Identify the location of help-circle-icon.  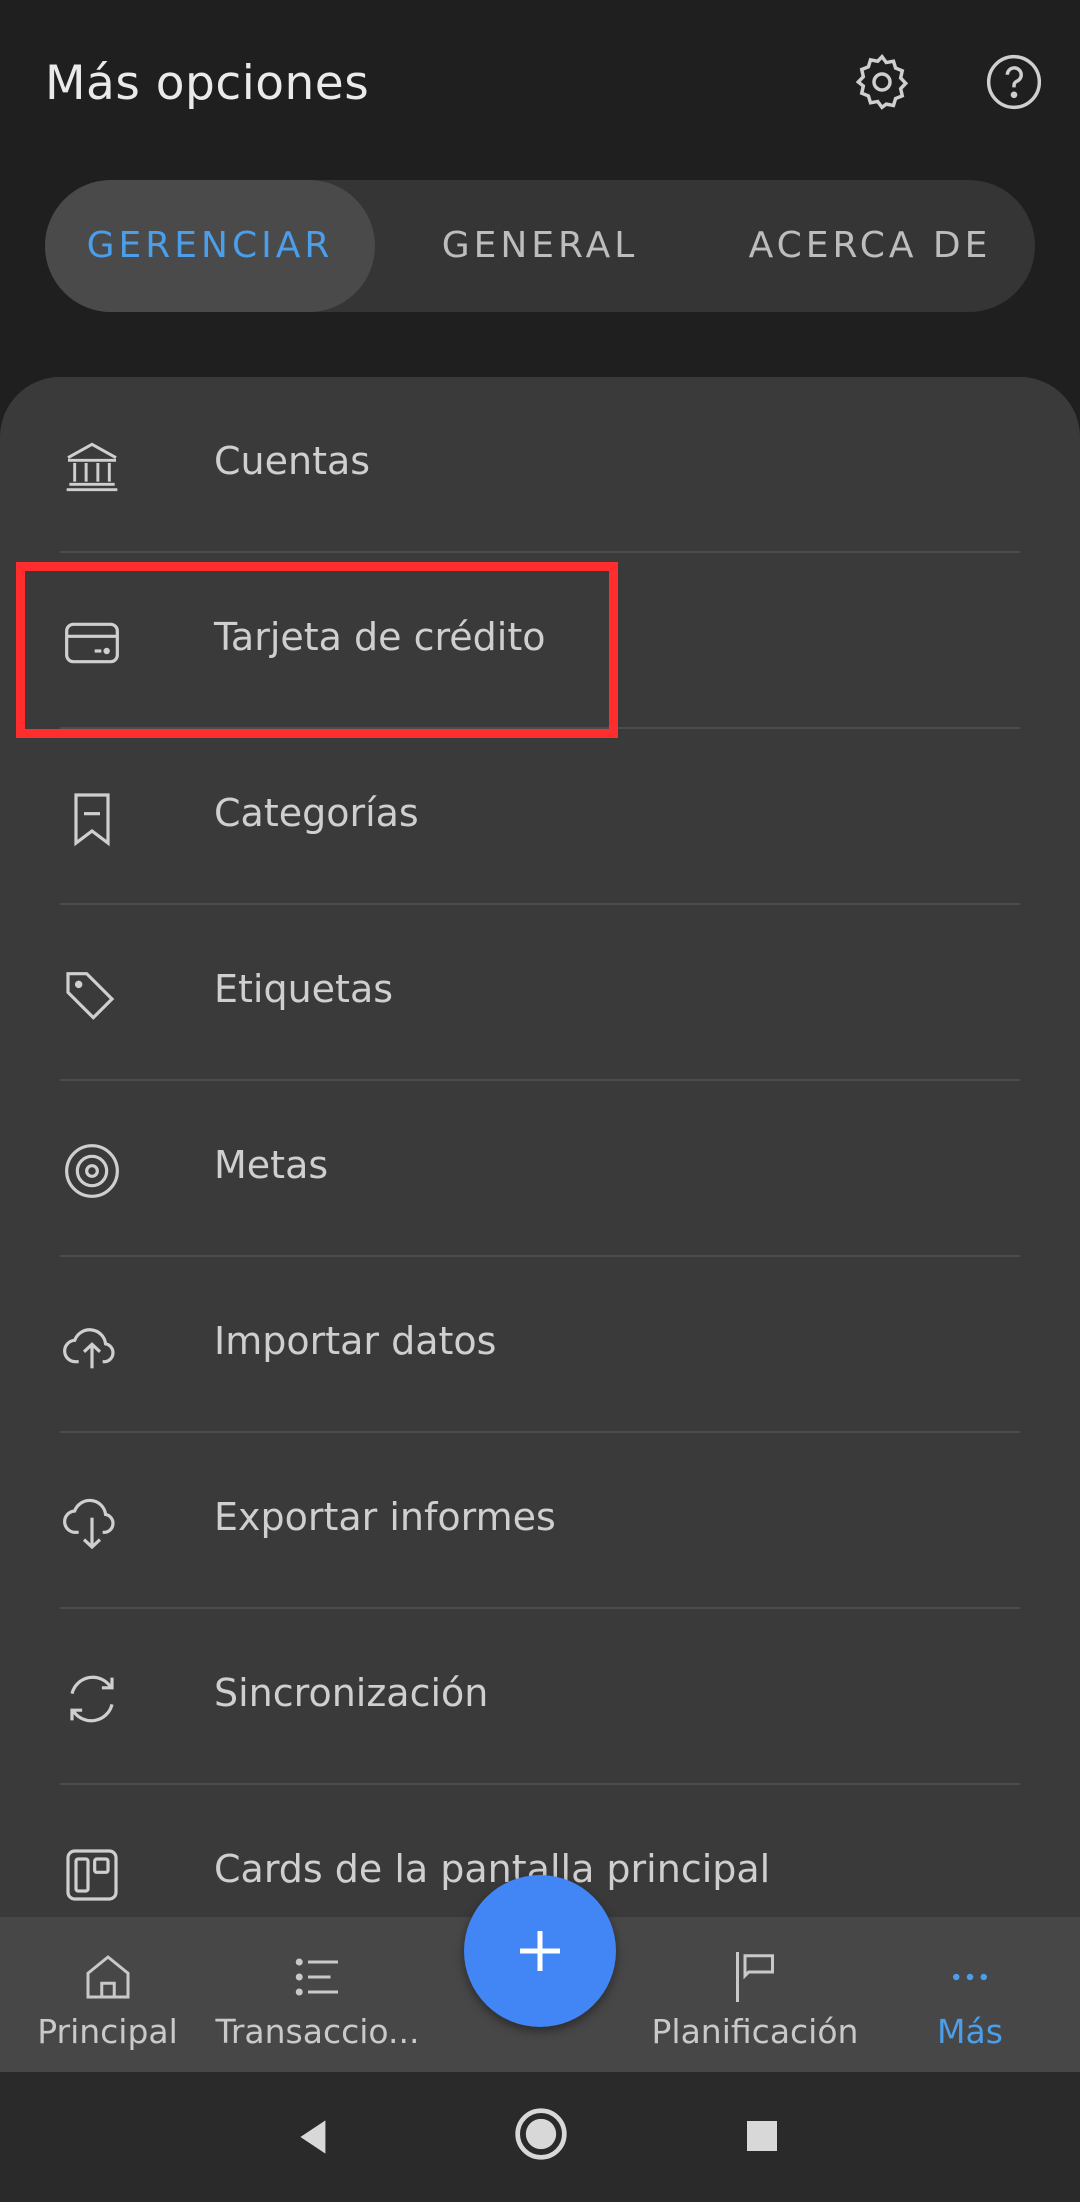
(1014, 82).